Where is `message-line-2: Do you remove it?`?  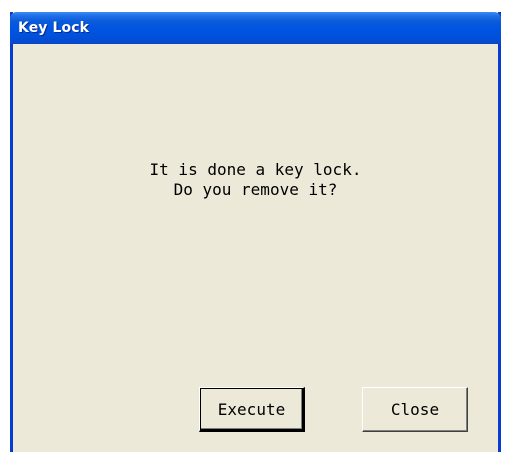
message-line-2: Do you remove it? is located at coordinates (255, 189).